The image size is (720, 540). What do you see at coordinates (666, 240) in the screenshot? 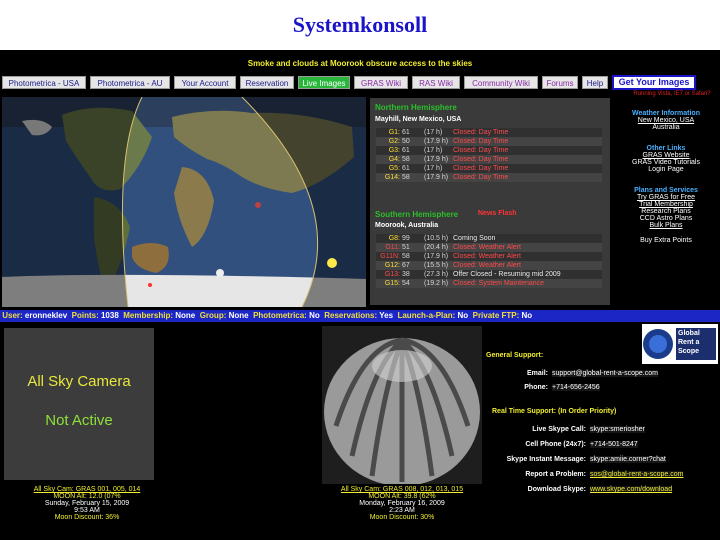
I see `buy-extra-points-link: Buy Extra Points` at bounding box center [666, 240].